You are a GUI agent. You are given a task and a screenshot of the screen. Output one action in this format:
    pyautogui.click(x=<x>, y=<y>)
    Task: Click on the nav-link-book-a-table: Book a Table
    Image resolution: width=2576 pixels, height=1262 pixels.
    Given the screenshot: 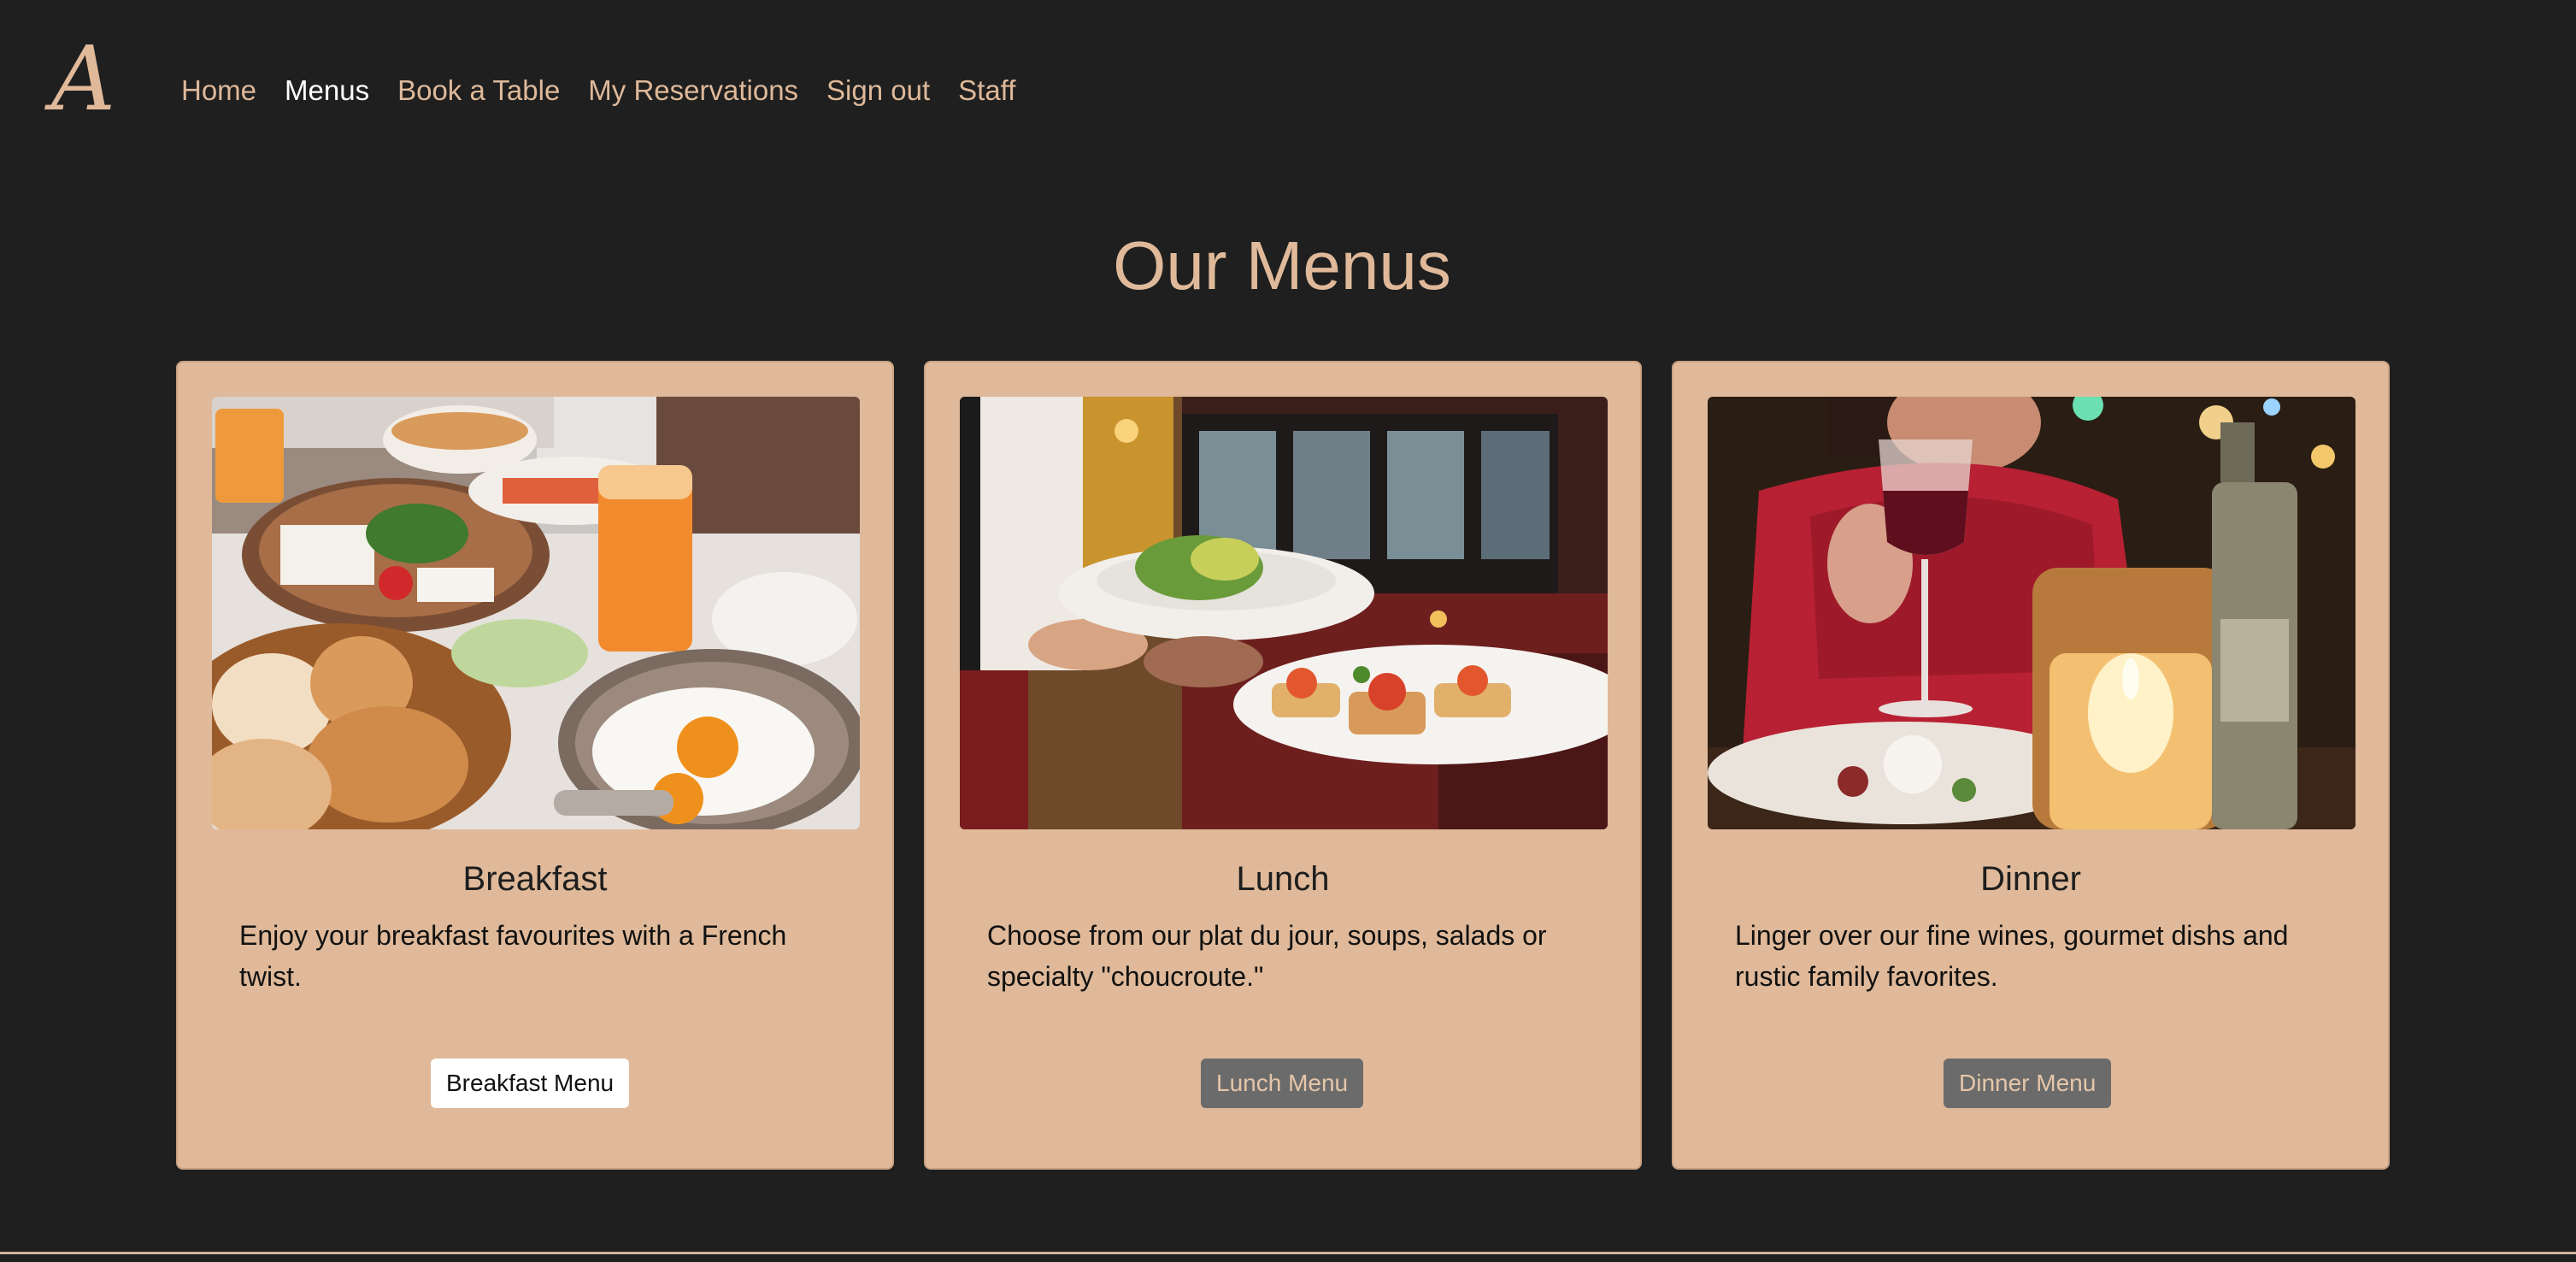 What is the action you would take?
    pyautogui.click(x=478, y=91)
    